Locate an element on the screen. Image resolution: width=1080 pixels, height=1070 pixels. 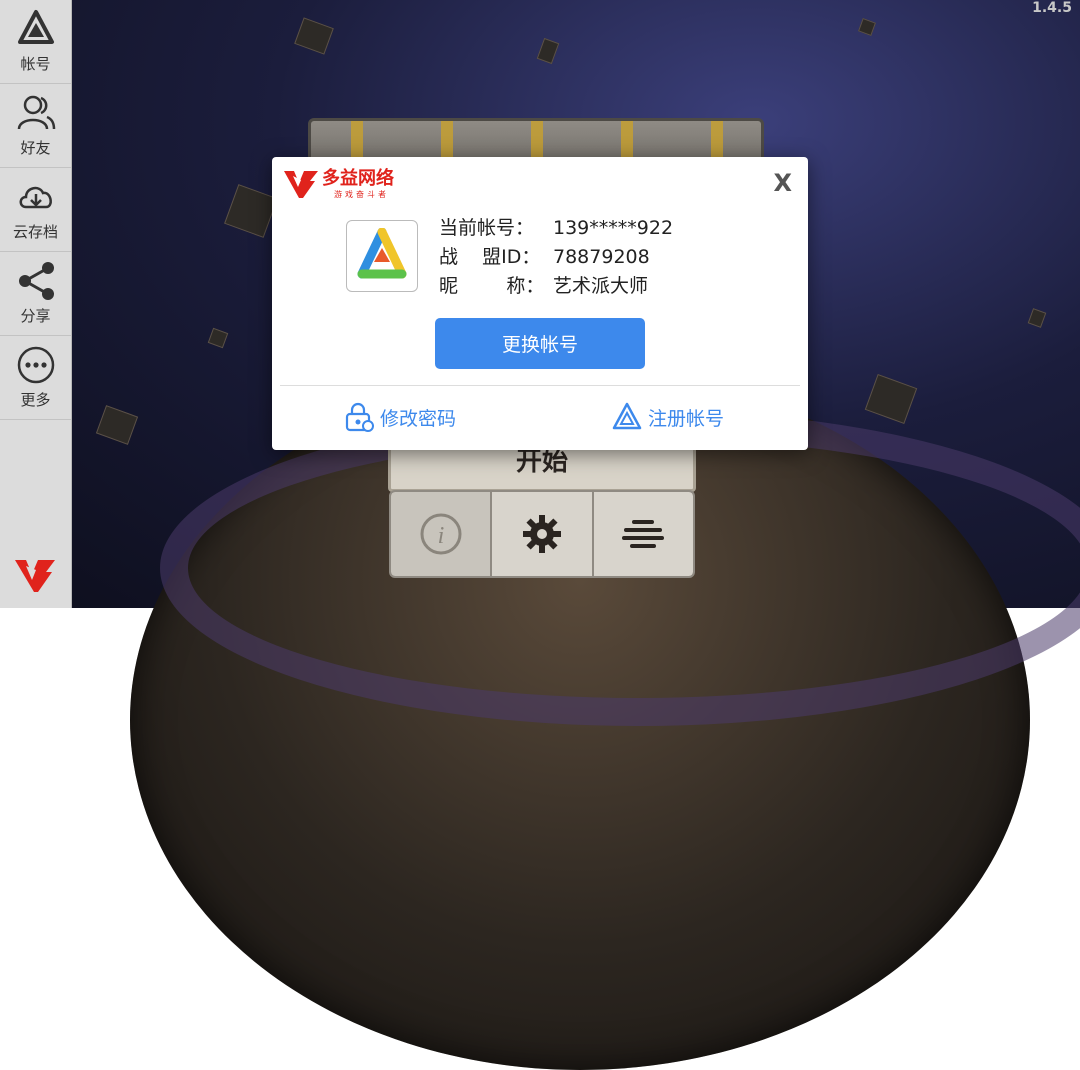
game-control-bar: i is located at coordinates (542, 534).